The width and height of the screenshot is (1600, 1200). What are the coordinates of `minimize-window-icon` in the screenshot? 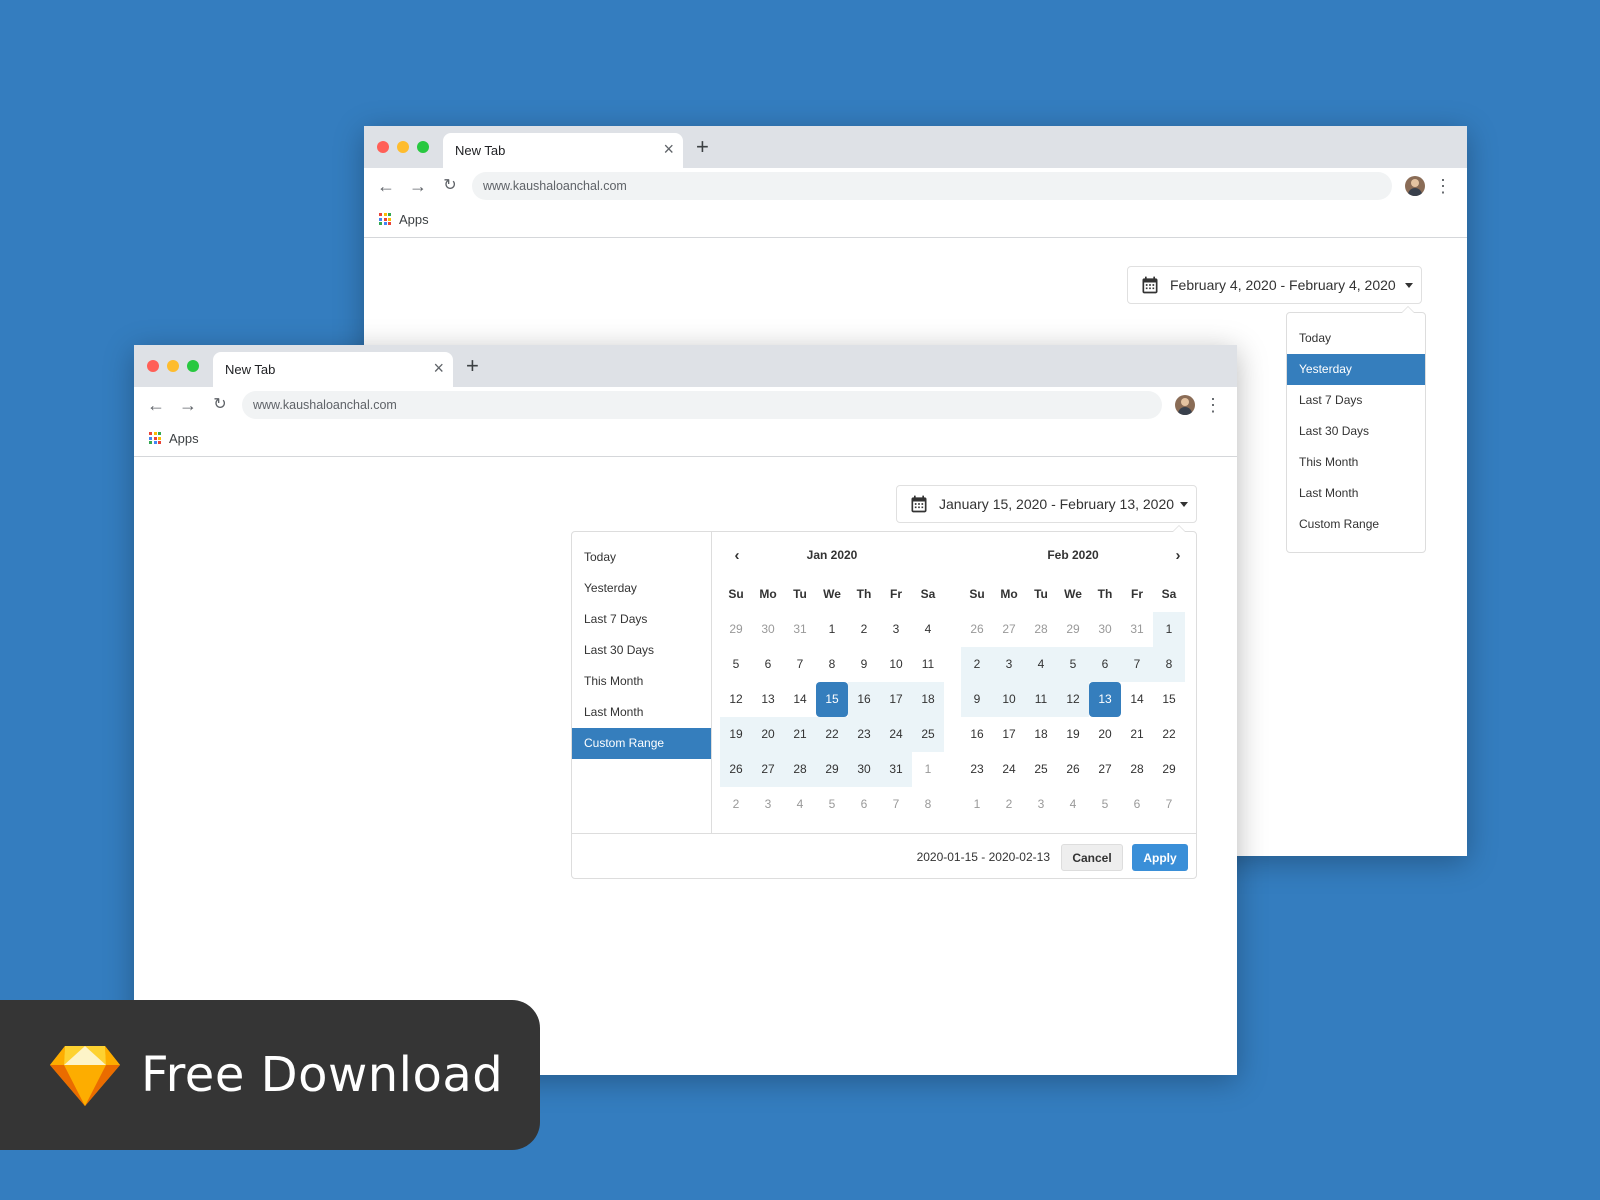 It's located at (403, 147).